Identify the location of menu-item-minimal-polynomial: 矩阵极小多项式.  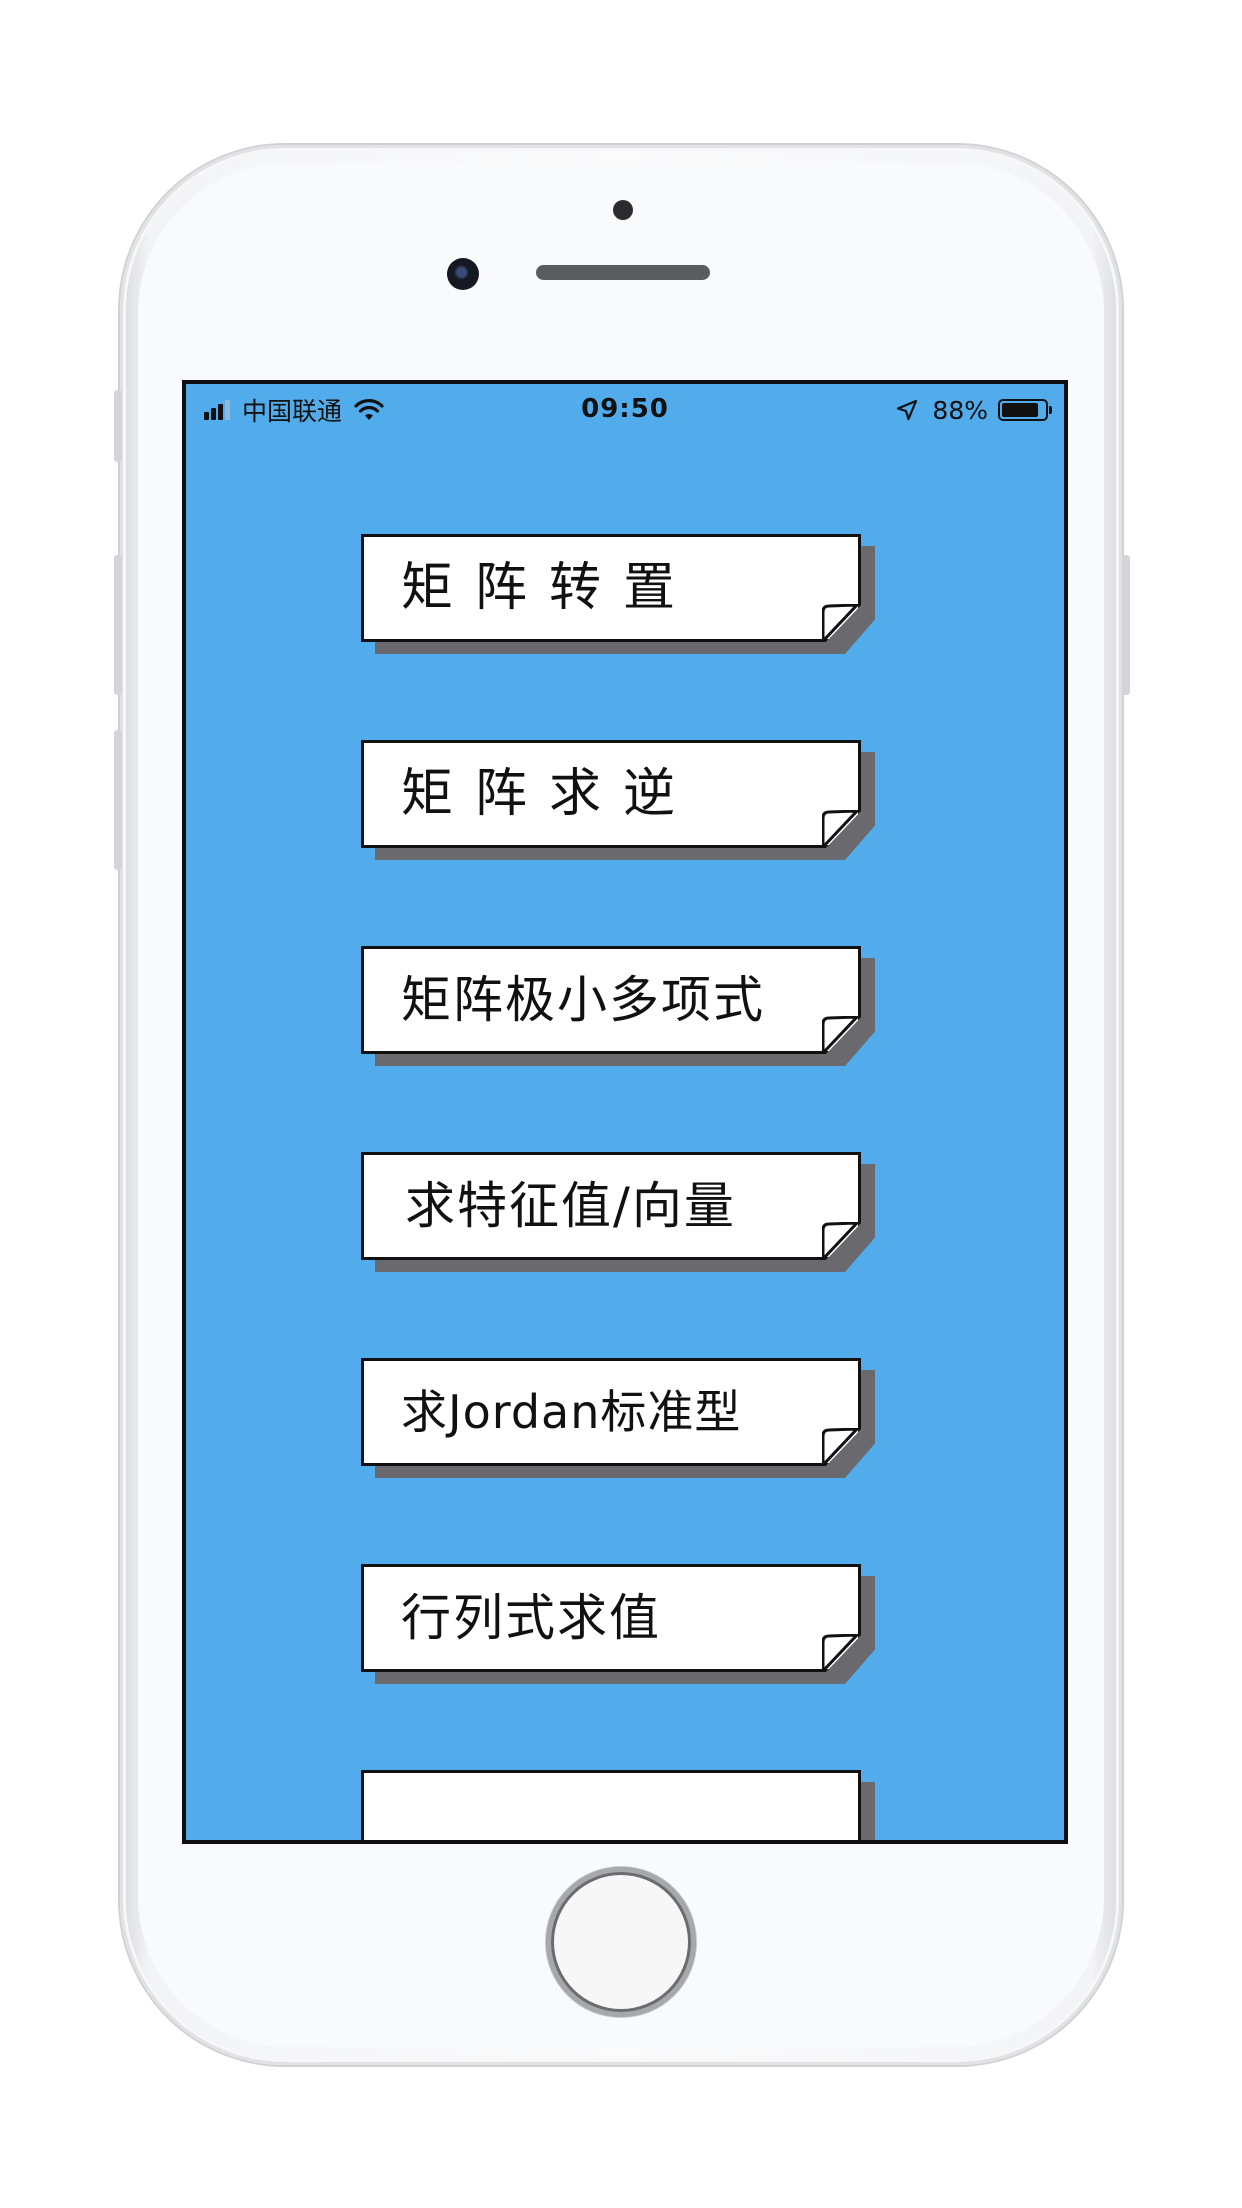
(618, 1006).